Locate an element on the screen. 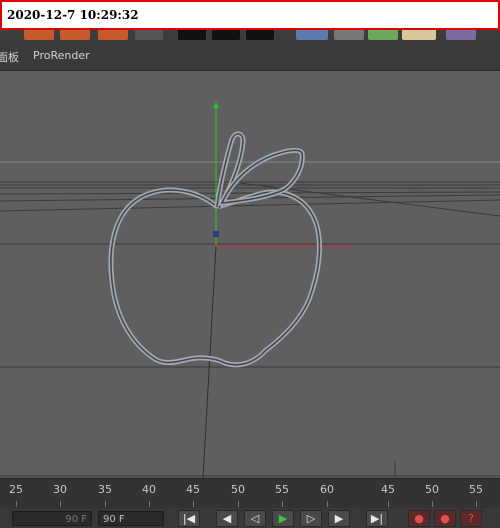 This screenshot has height=528, width=500. next-frame-button: ▷ is located at coordinates (311, 518).